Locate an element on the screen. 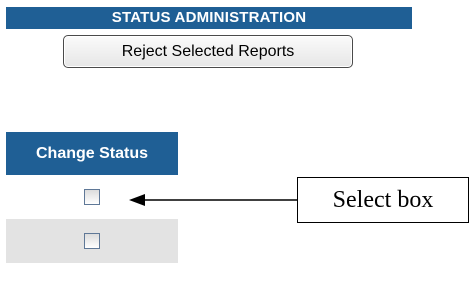 The image size is (472, 283). select-box-callout: Select box is located at coordinates (383, 200).